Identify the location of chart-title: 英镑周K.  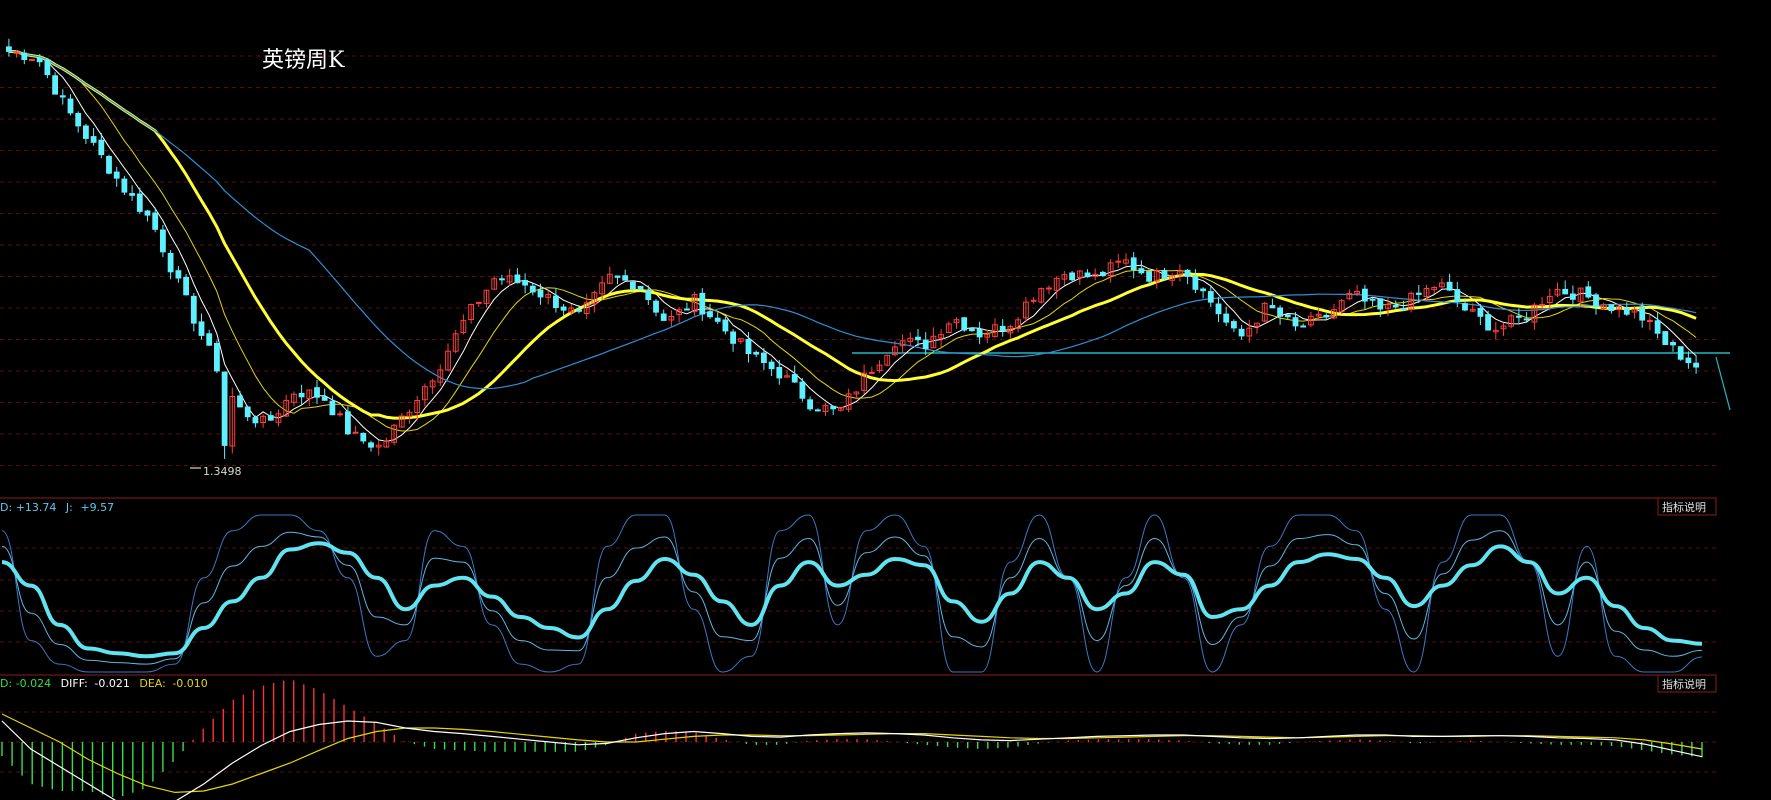
(303, 60).